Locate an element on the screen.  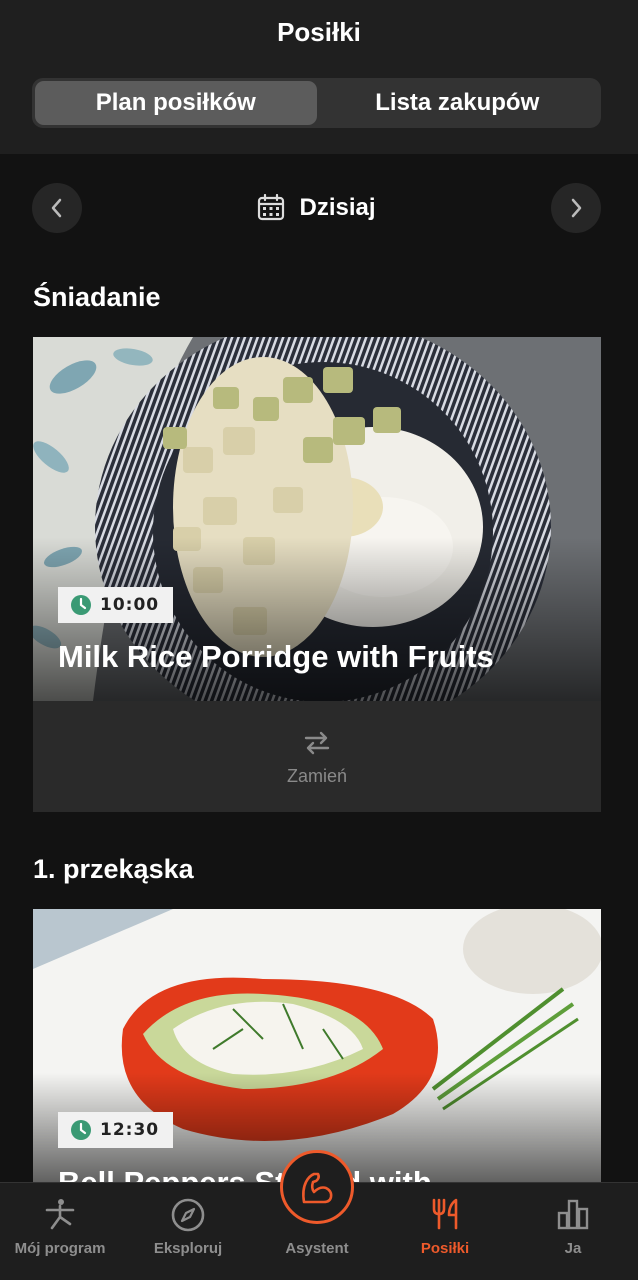
tab-label: Asystent is located at coordinates (317, 1248).